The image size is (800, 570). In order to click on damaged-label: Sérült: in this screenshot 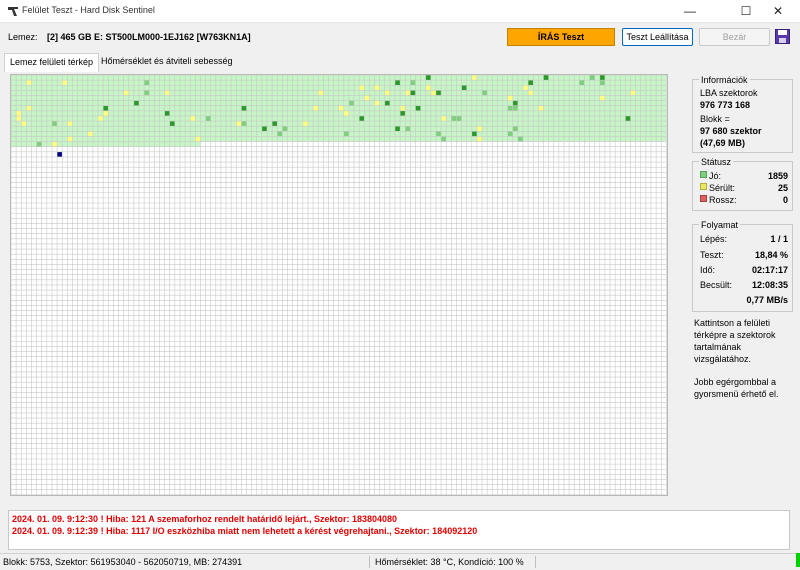, I will do `click(722, 188)`.